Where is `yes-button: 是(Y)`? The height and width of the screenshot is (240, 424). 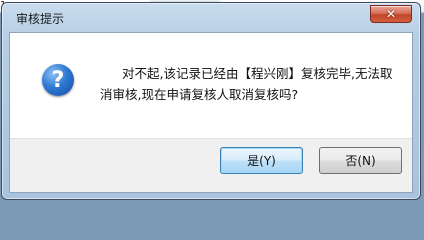 yes-button: 是(Y) is located at coordinates (261, 160).